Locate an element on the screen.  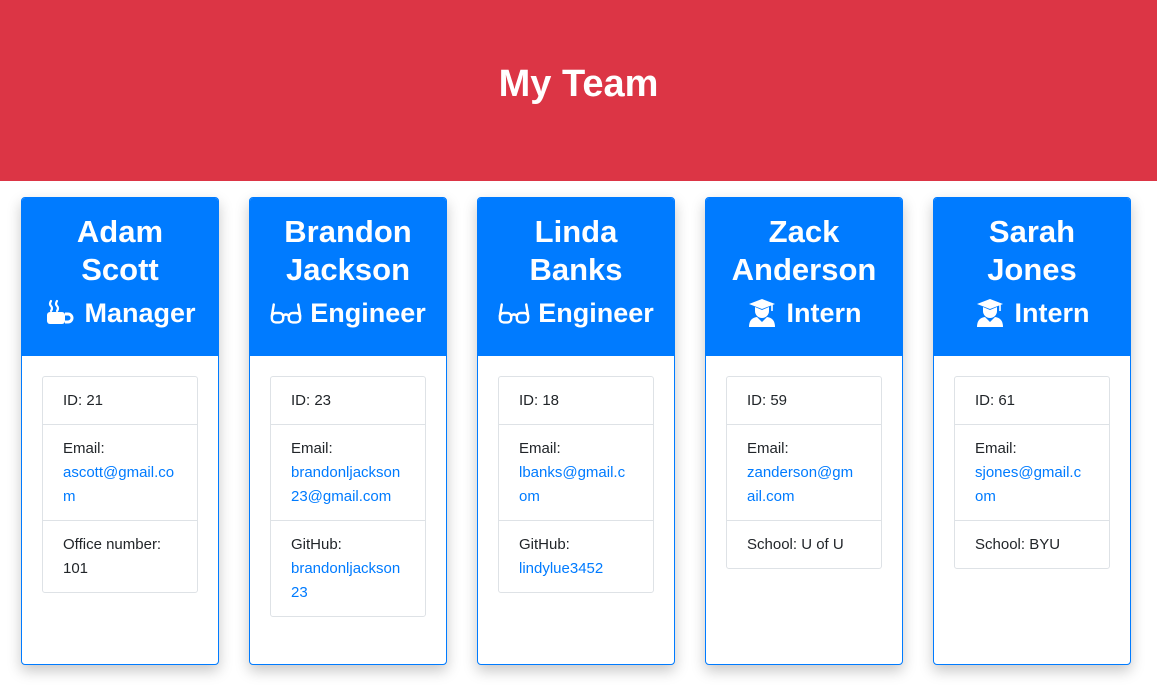
card-header: Adam Scott Manager is located at coordinates (120, 277).